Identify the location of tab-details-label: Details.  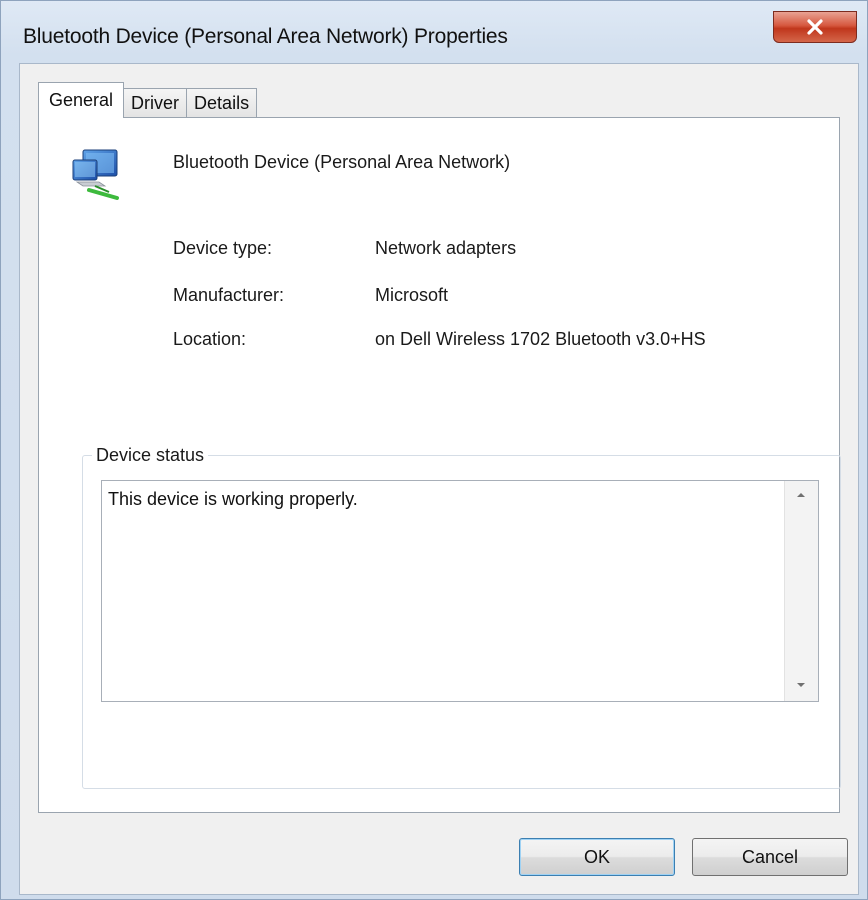
(222, 103).